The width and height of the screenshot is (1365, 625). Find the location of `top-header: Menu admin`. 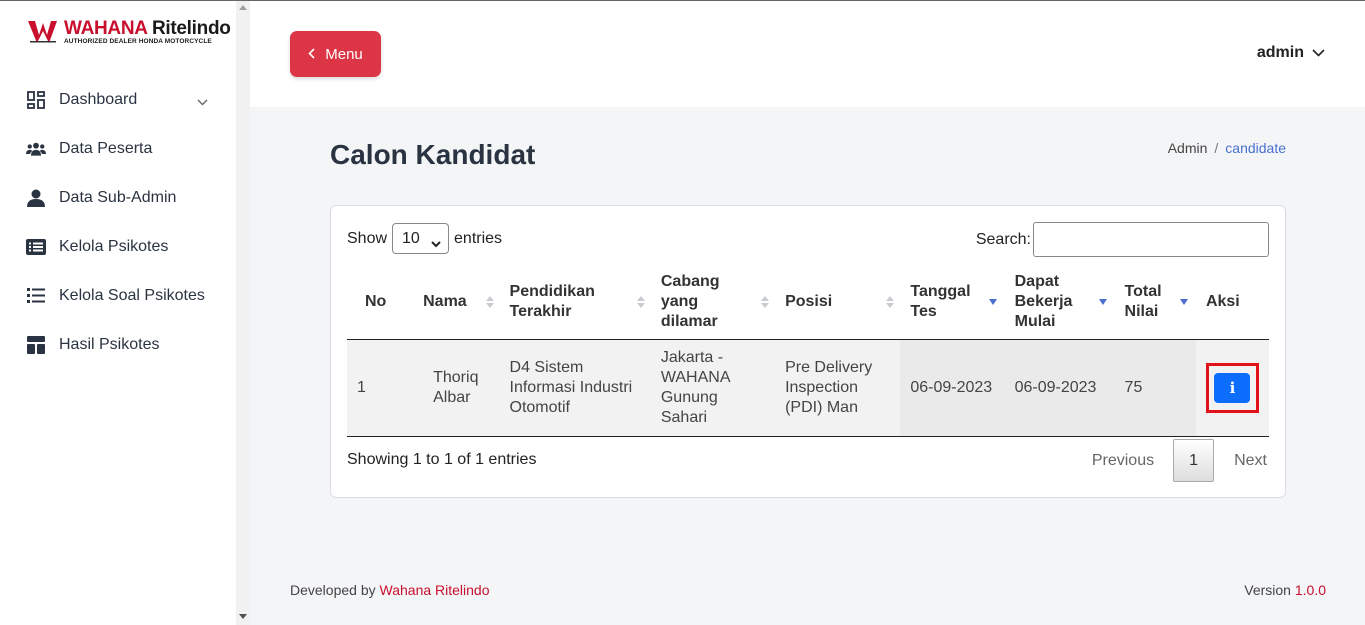

top-header: Menu admin is located at coordinates (807, 54).